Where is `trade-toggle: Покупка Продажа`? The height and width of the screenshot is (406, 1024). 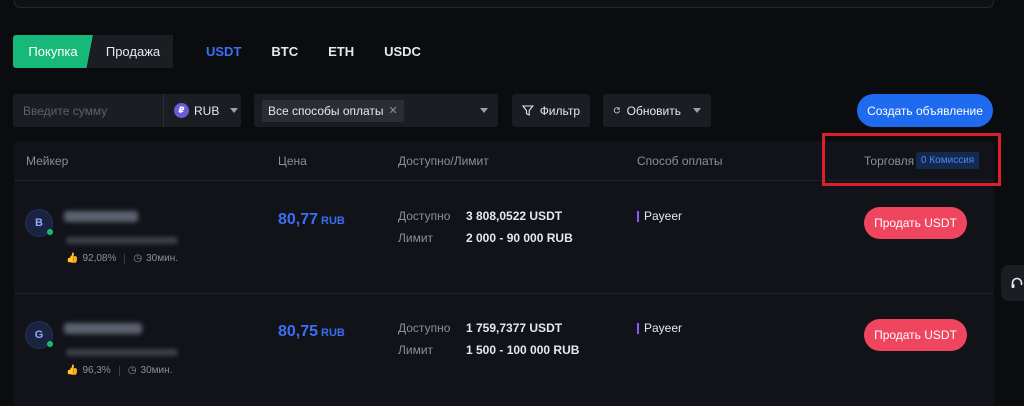
trade-toggle: Покупка Продажа is located at coordinates (93, 51).